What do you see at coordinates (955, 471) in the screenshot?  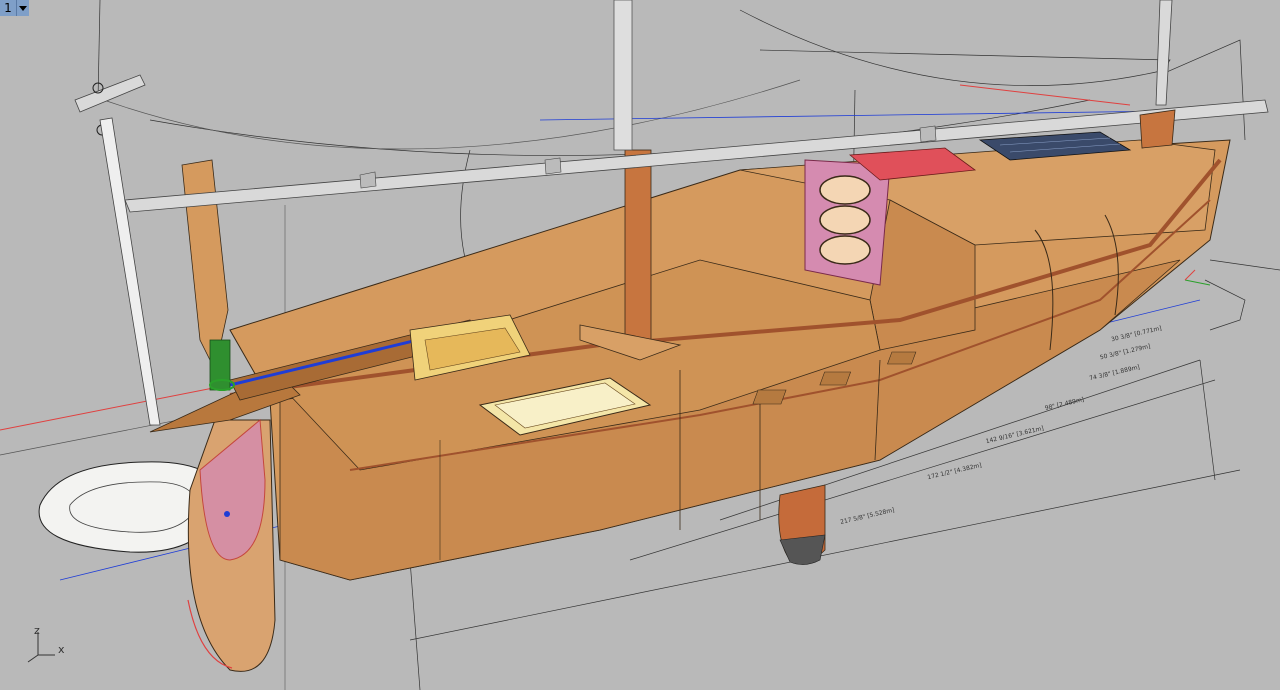 I see `dimension-label-5: 172 1/2" [4.382m]` at bounding box center [955, 471].